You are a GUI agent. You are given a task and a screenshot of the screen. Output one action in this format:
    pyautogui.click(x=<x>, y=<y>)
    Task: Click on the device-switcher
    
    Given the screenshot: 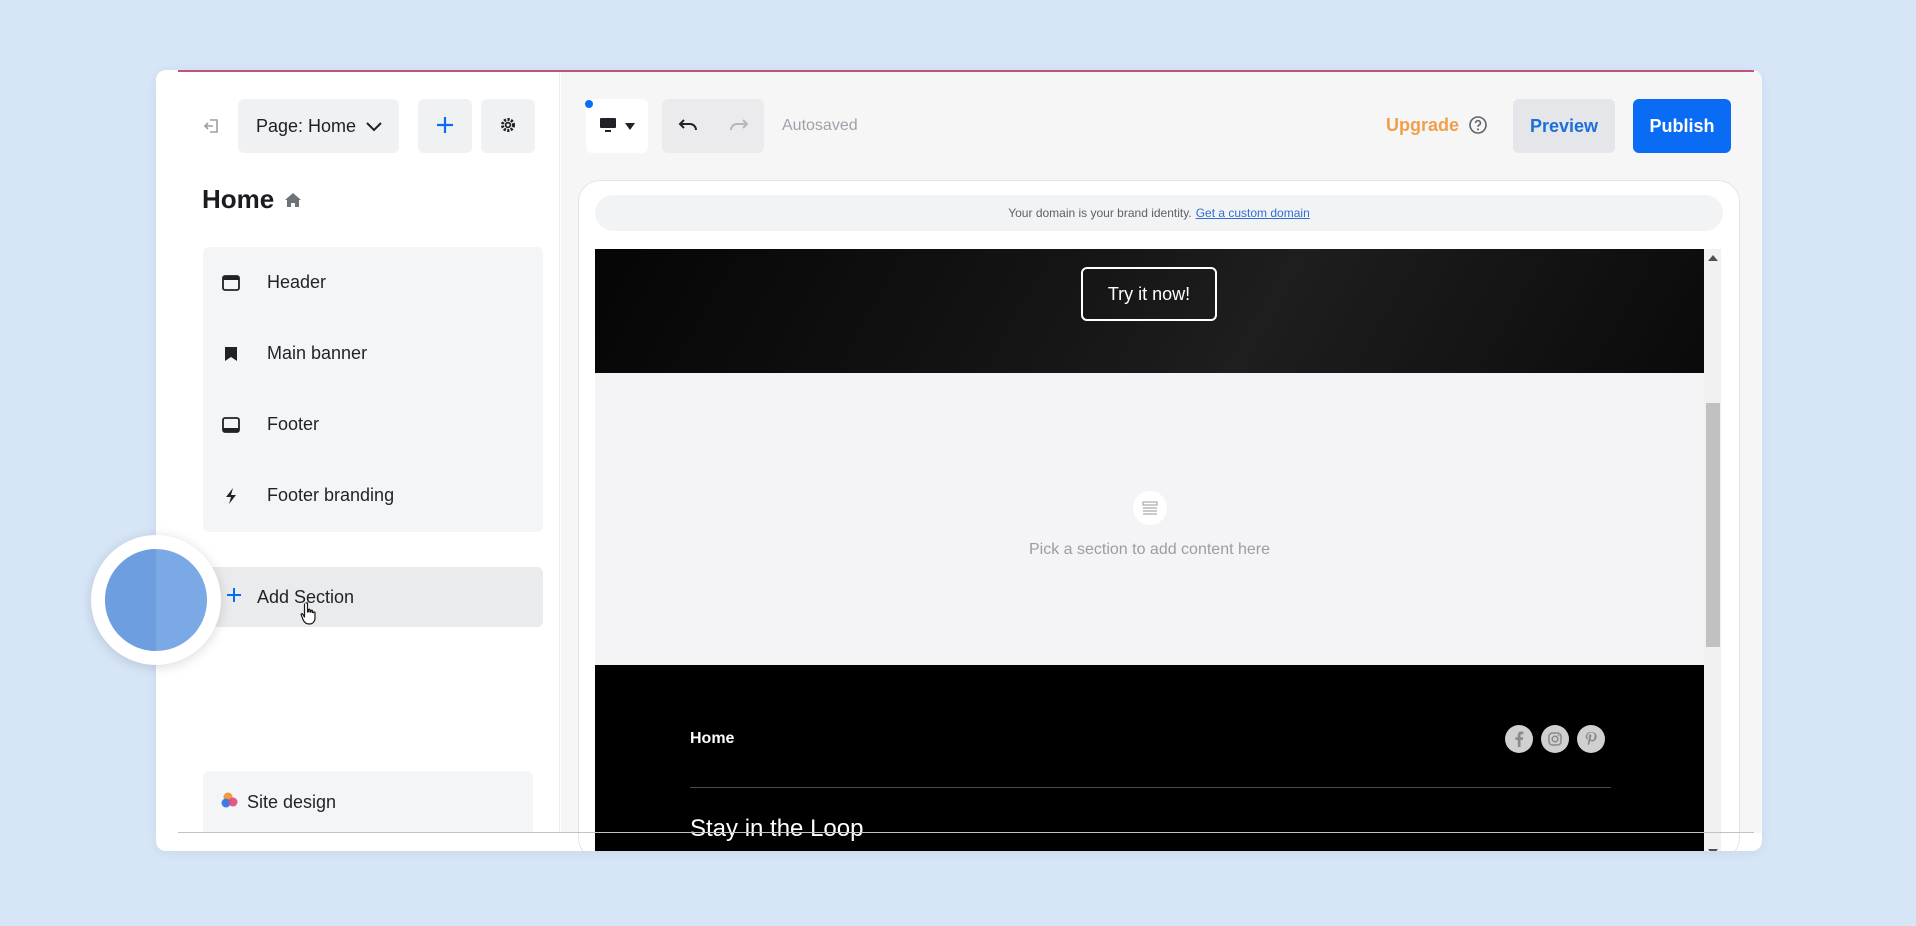 What is the action you would take?
    pyautogui.click(x=617, y=126)
    